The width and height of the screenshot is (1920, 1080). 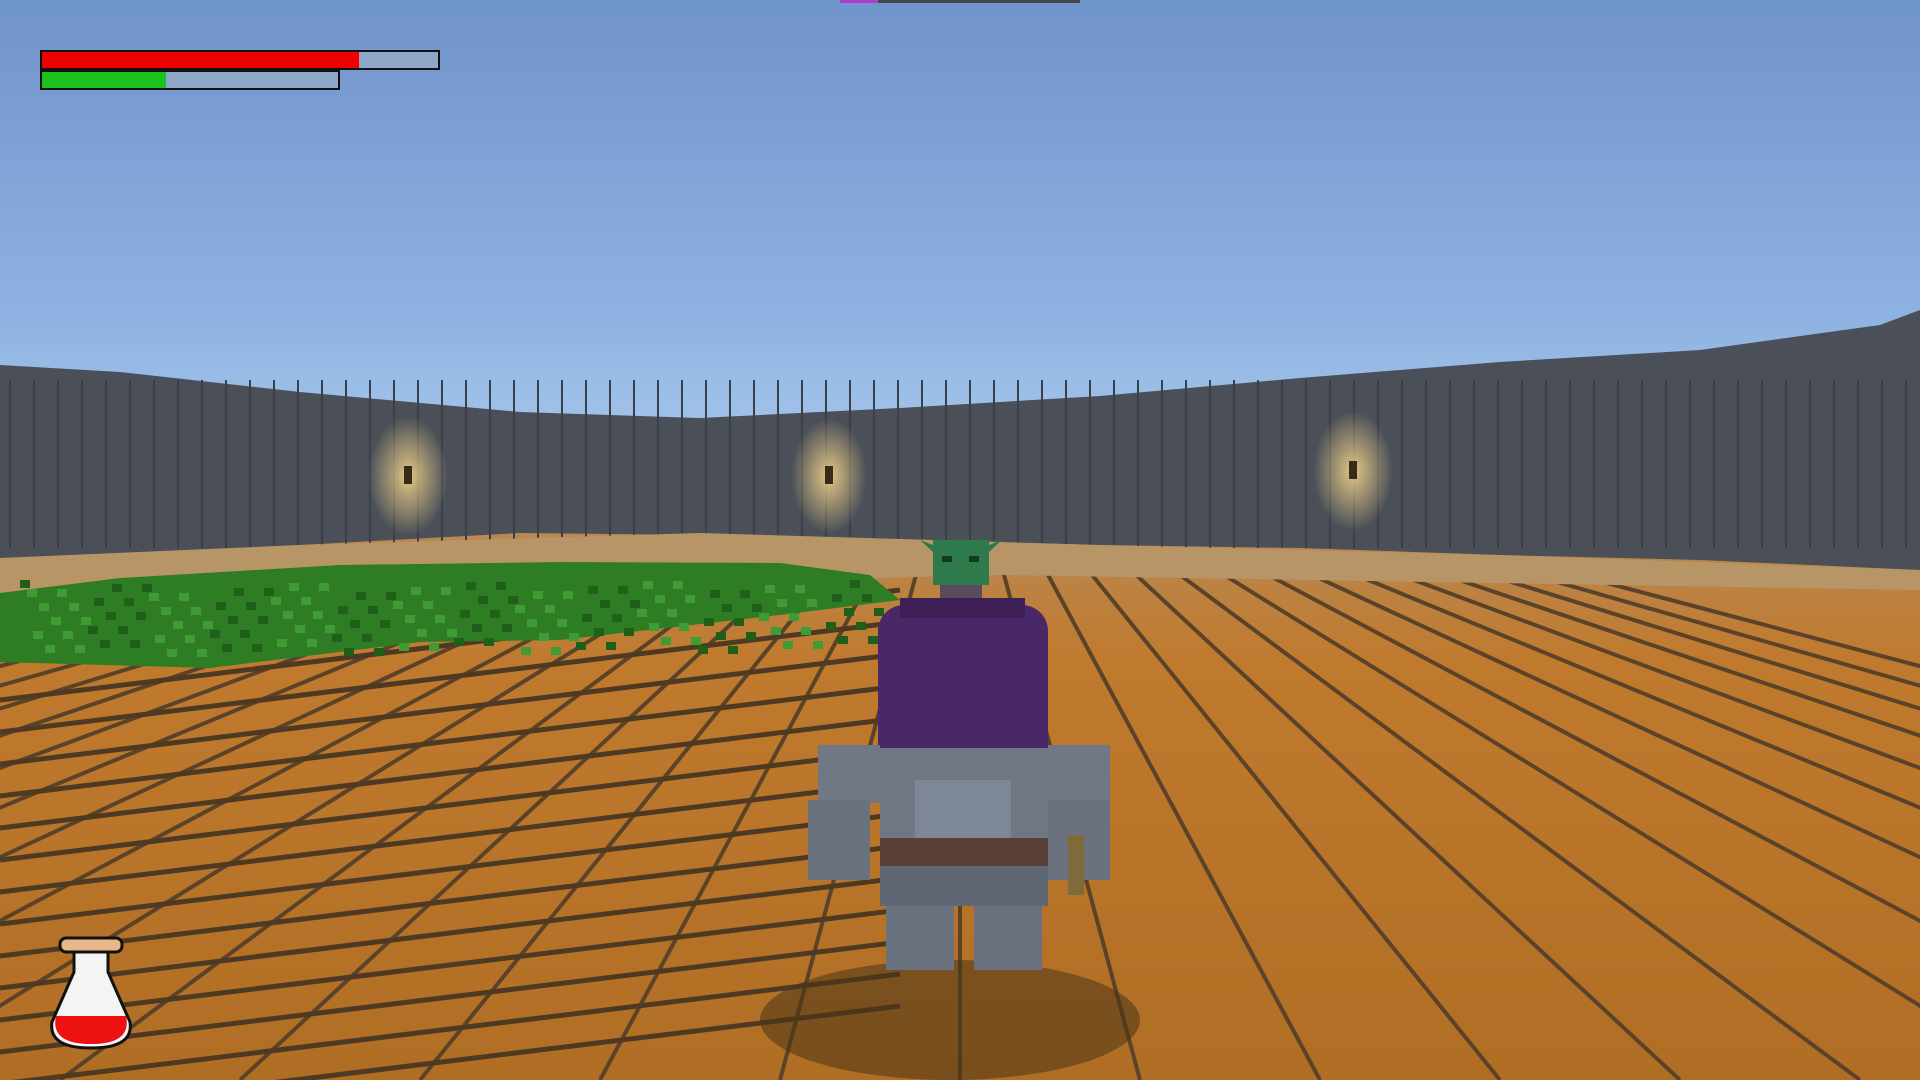 I want to click on enemy-health-bar, so click(x=960, y=1).